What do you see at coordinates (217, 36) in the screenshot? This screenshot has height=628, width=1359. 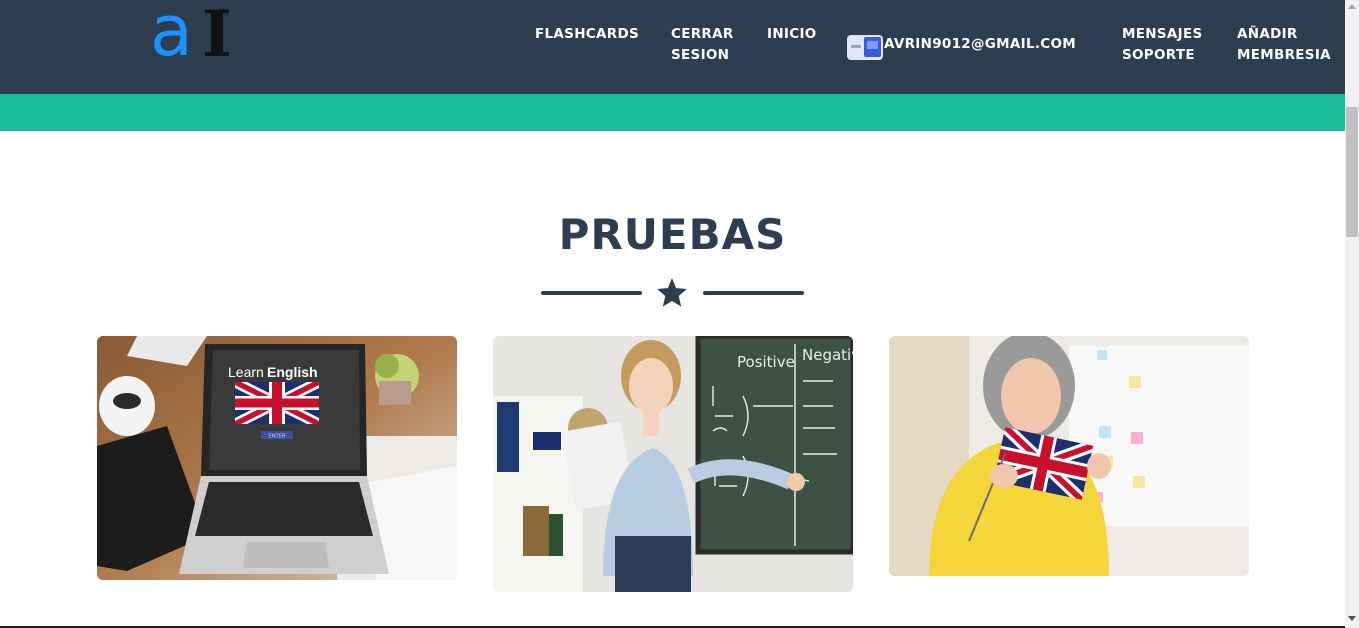 I see `logo-letter-i: I` at bounding box center [217, 36].